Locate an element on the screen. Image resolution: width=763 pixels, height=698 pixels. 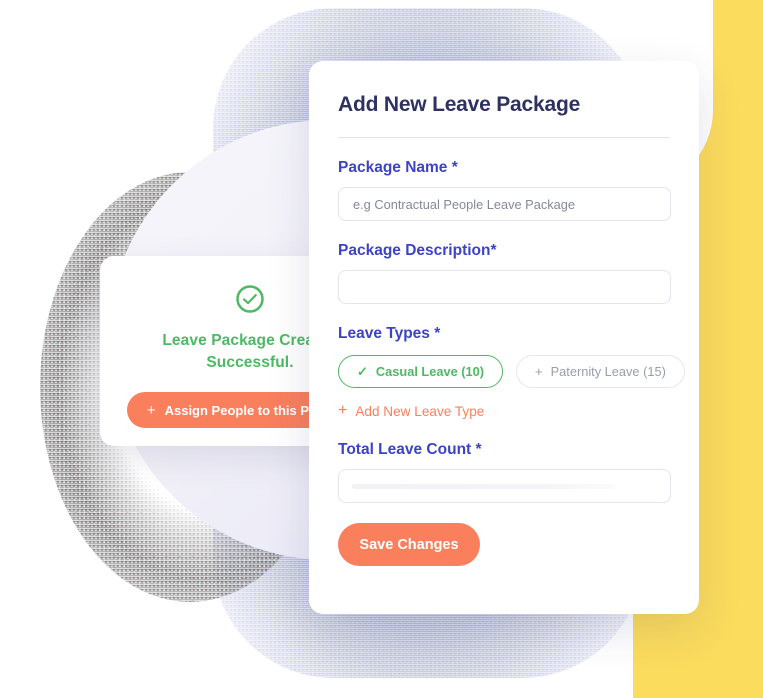
add-new-leave-type-label: Add New Leave Type is located at coordinates (420, 411).